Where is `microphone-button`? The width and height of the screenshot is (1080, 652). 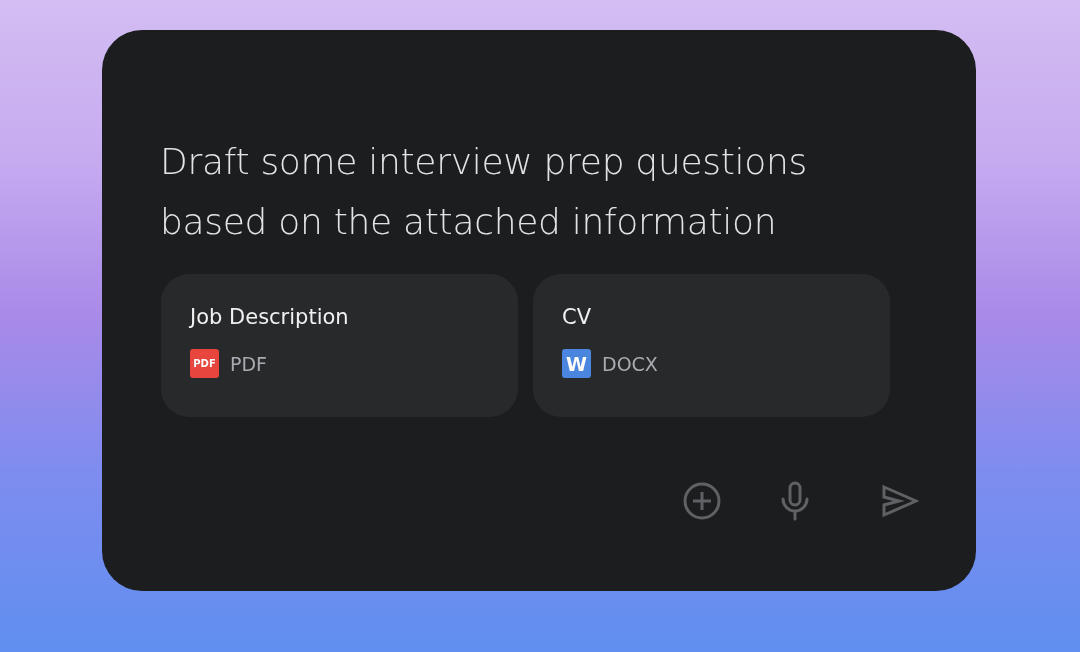 microphone-button is located at coordinates (795, 501).